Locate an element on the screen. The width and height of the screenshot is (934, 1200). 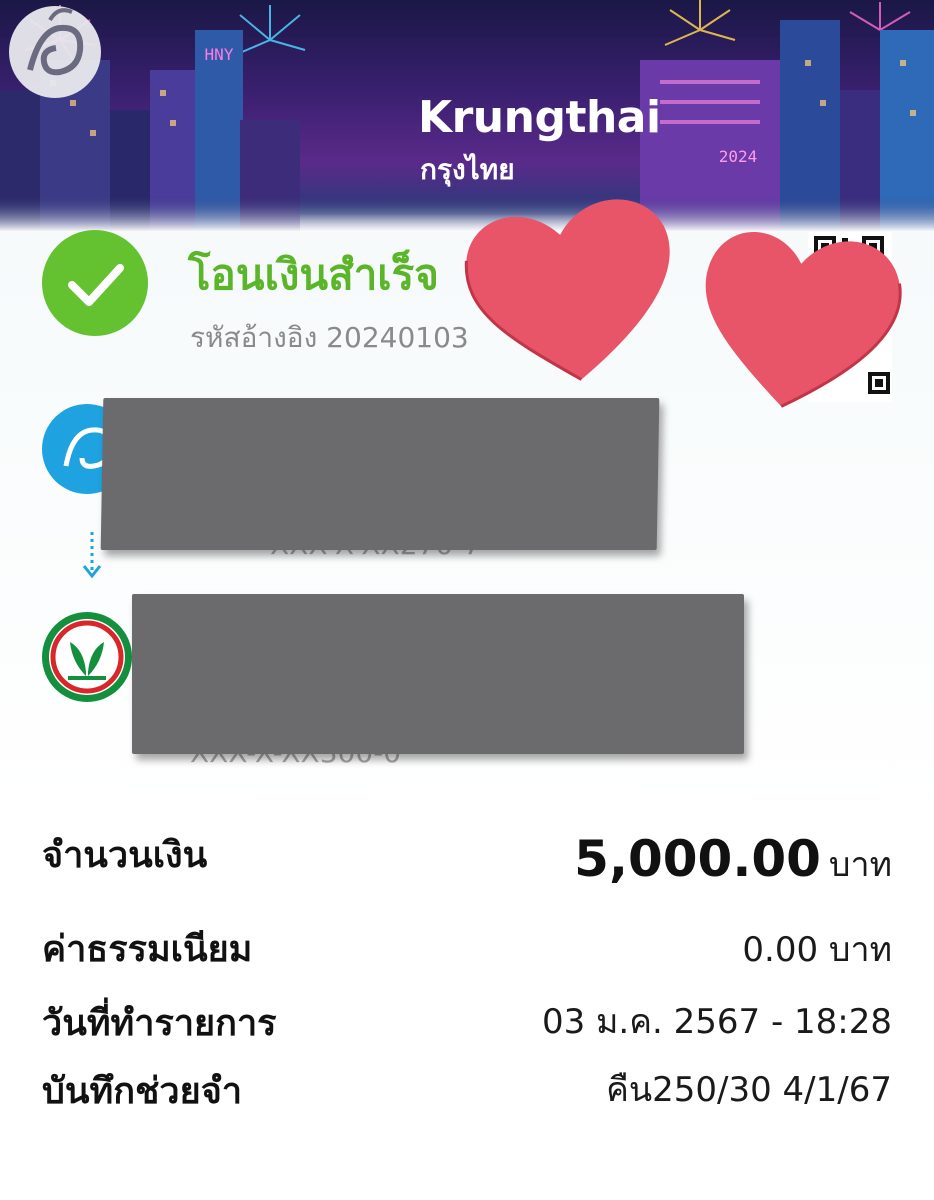
fee-value: 0.00 บาท is located at coordinates (817, 950).